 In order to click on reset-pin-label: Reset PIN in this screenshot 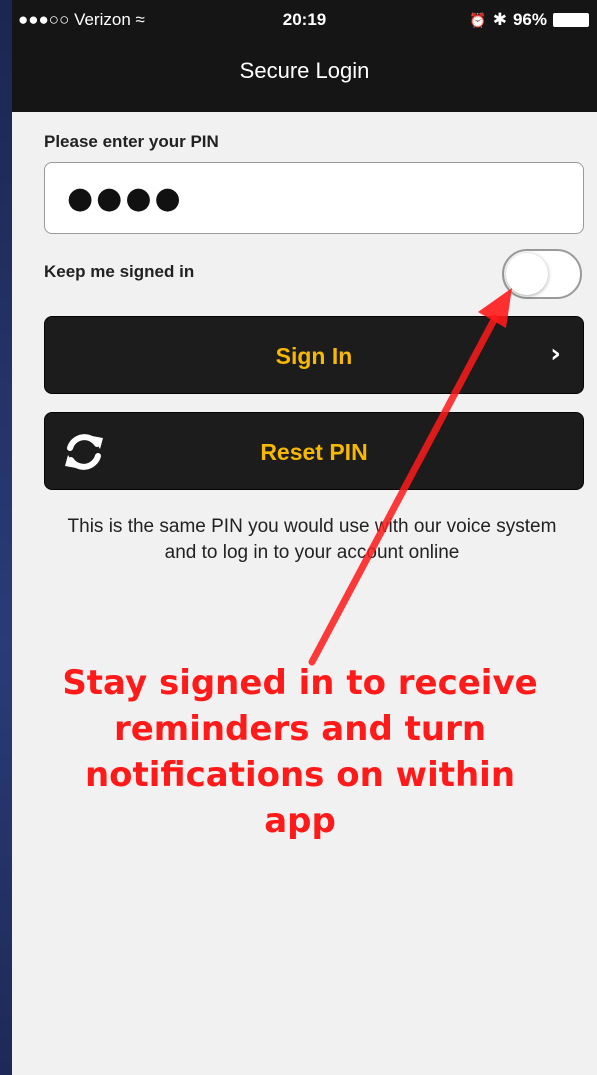, I will do `click(314, 452)`.